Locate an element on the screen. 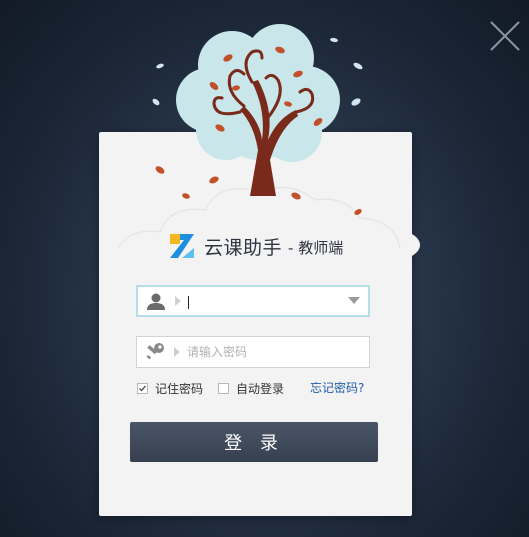 This screenshot has height=537, width=529. forgot-password-link: 忘记密码? is located at coordinates (337, 388).